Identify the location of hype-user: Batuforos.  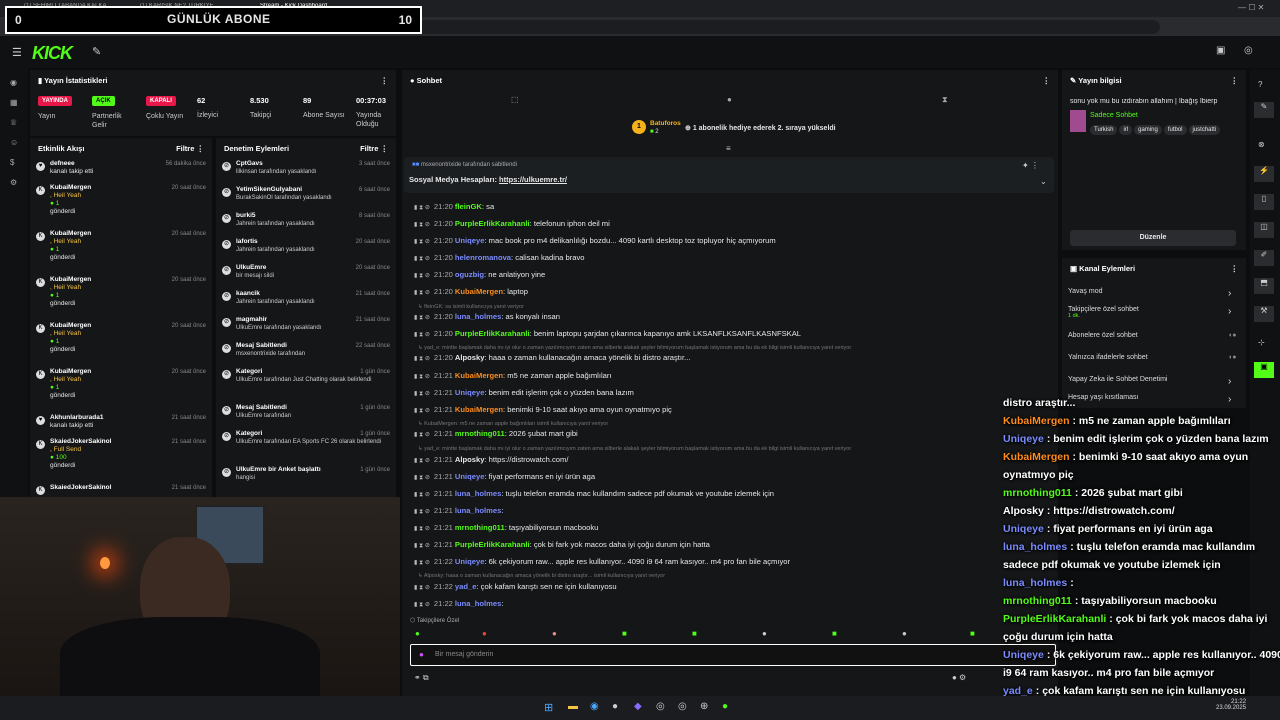
(665, 123).